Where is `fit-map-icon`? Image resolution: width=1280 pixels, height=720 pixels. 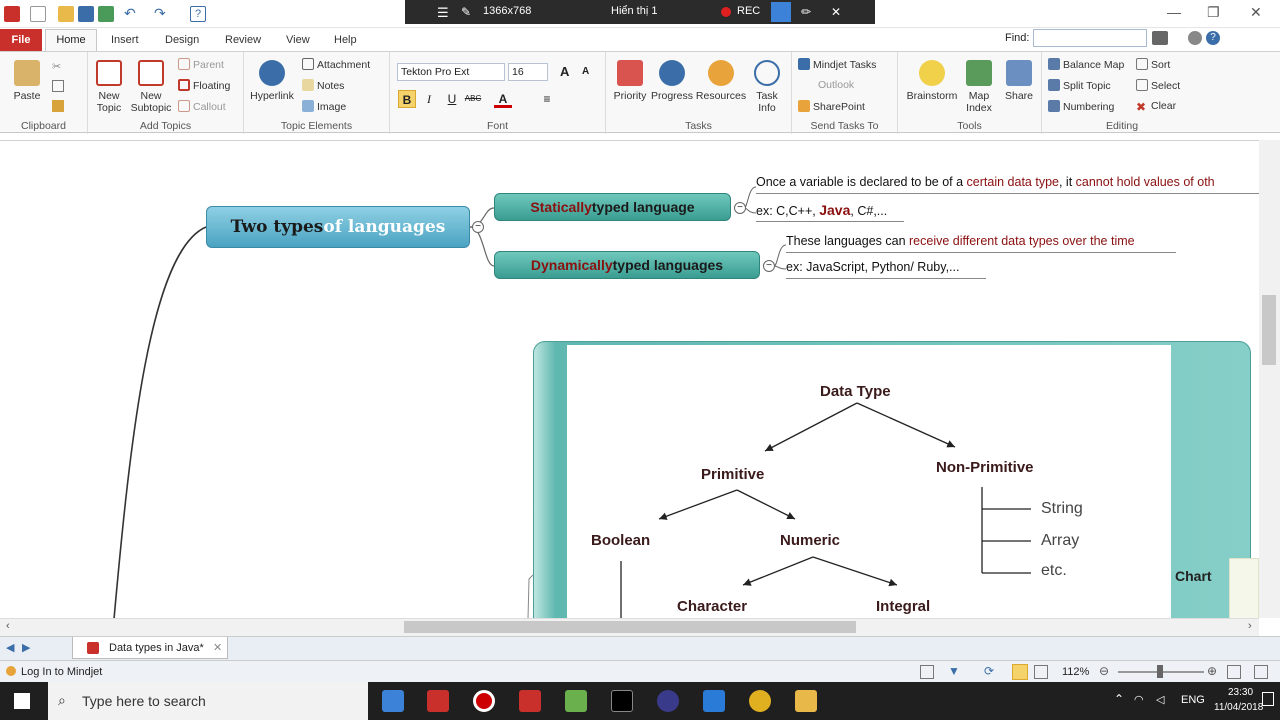 fit-map-icon is located at coordinates (1020, 672).